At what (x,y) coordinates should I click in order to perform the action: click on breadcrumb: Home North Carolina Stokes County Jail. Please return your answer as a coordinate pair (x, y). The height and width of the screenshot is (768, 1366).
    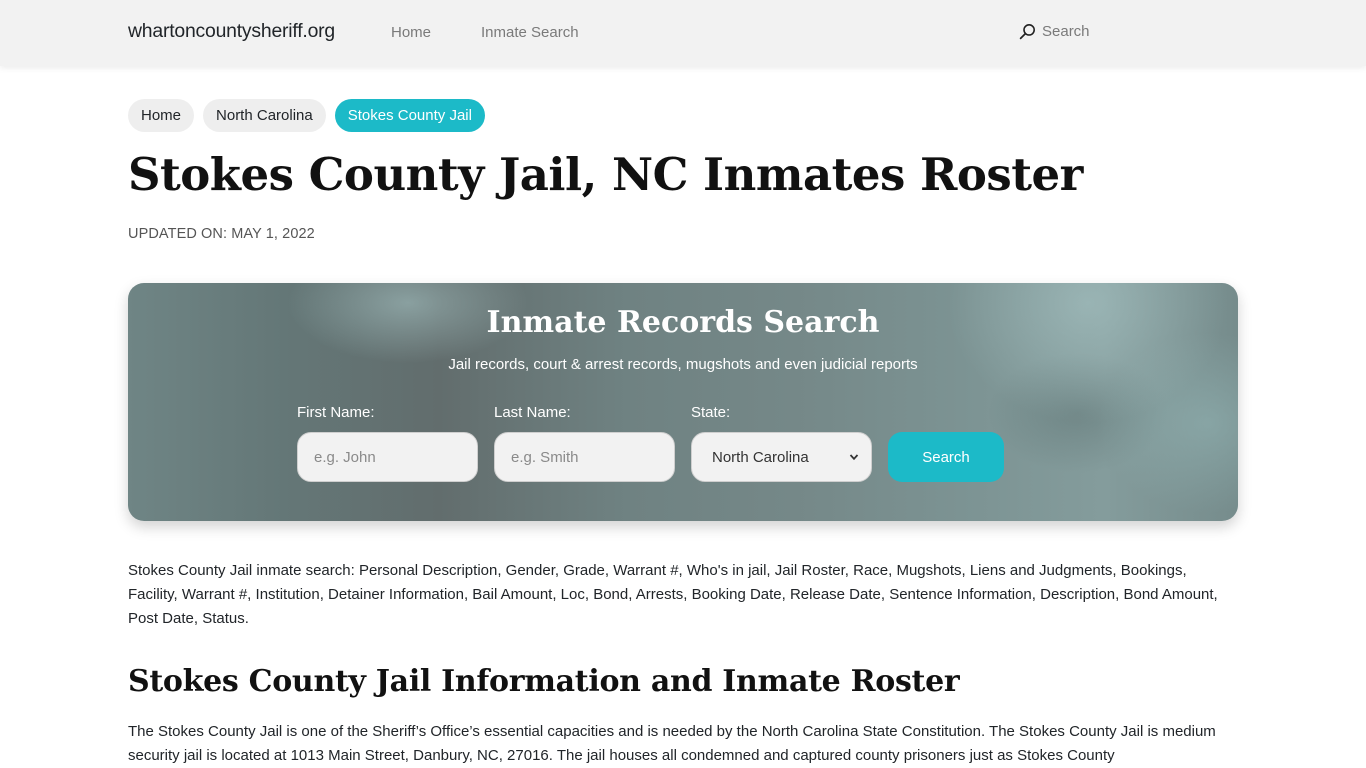
    Looking at the image, I should click on (306, 115).